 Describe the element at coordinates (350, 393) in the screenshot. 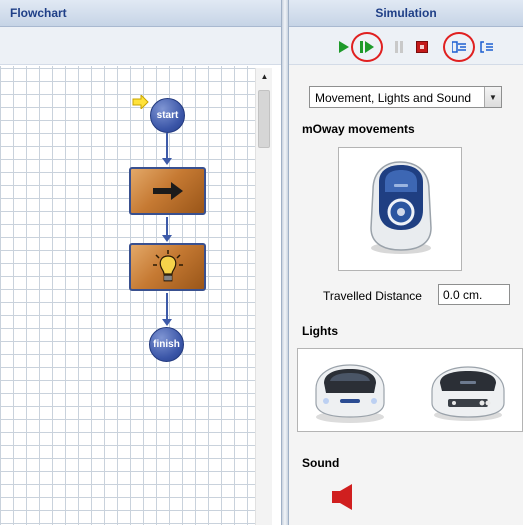

I see `moway-lights-front-image` at that location.